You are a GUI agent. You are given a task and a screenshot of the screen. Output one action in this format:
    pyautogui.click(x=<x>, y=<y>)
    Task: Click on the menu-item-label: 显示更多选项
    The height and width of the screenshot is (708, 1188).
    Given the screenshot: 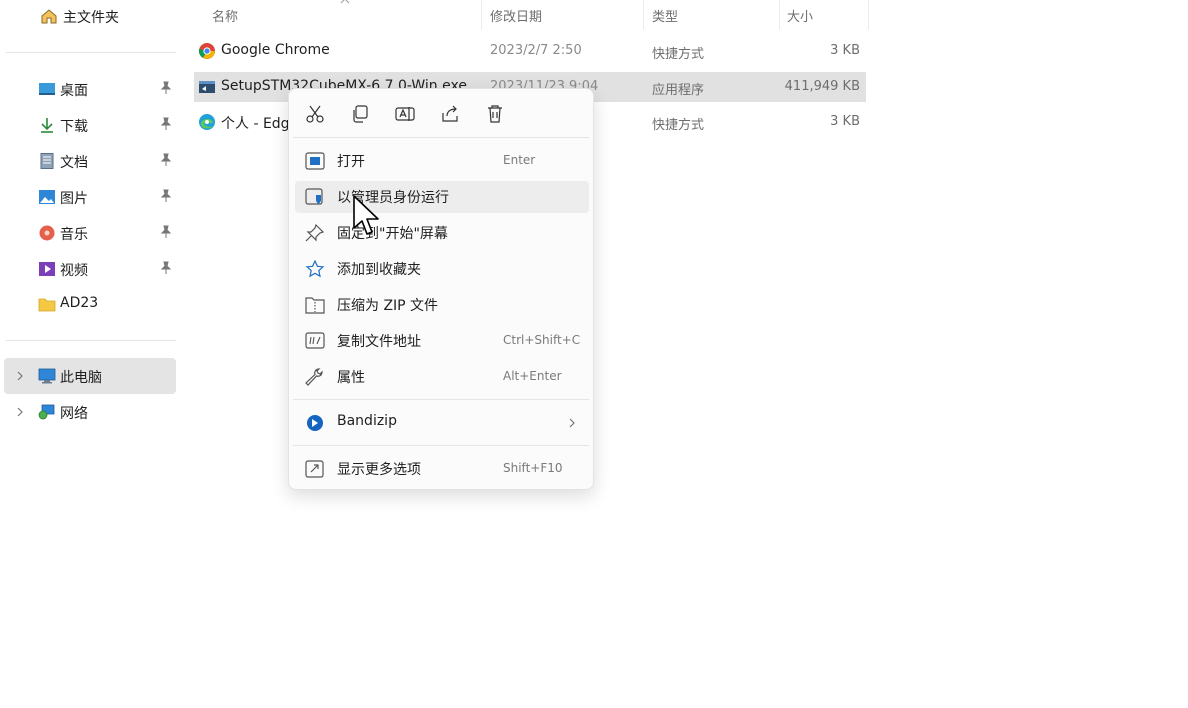 What is the action you would take?
    pyautogui.click(x=379, y=470)
    